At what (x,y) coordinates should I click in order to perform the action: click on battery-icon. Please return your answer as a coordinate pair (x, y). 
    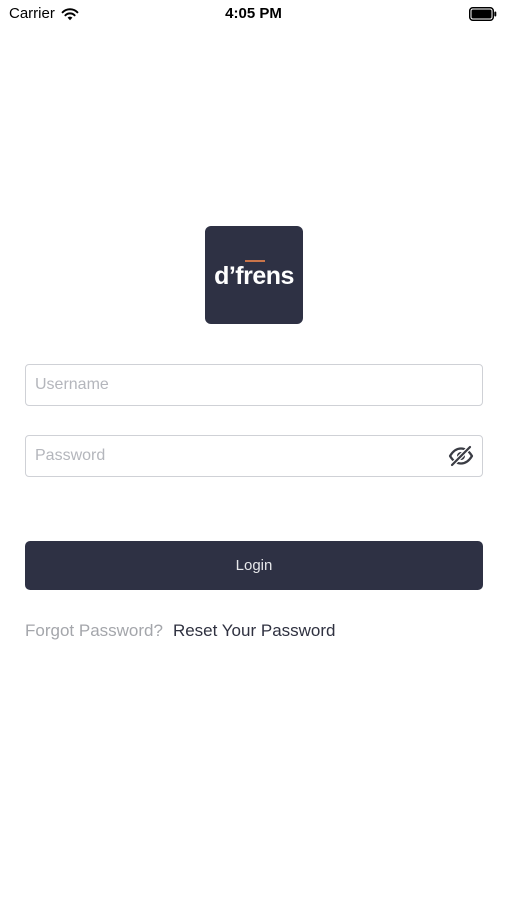
    Looking at the image, I should click on (483, 14).